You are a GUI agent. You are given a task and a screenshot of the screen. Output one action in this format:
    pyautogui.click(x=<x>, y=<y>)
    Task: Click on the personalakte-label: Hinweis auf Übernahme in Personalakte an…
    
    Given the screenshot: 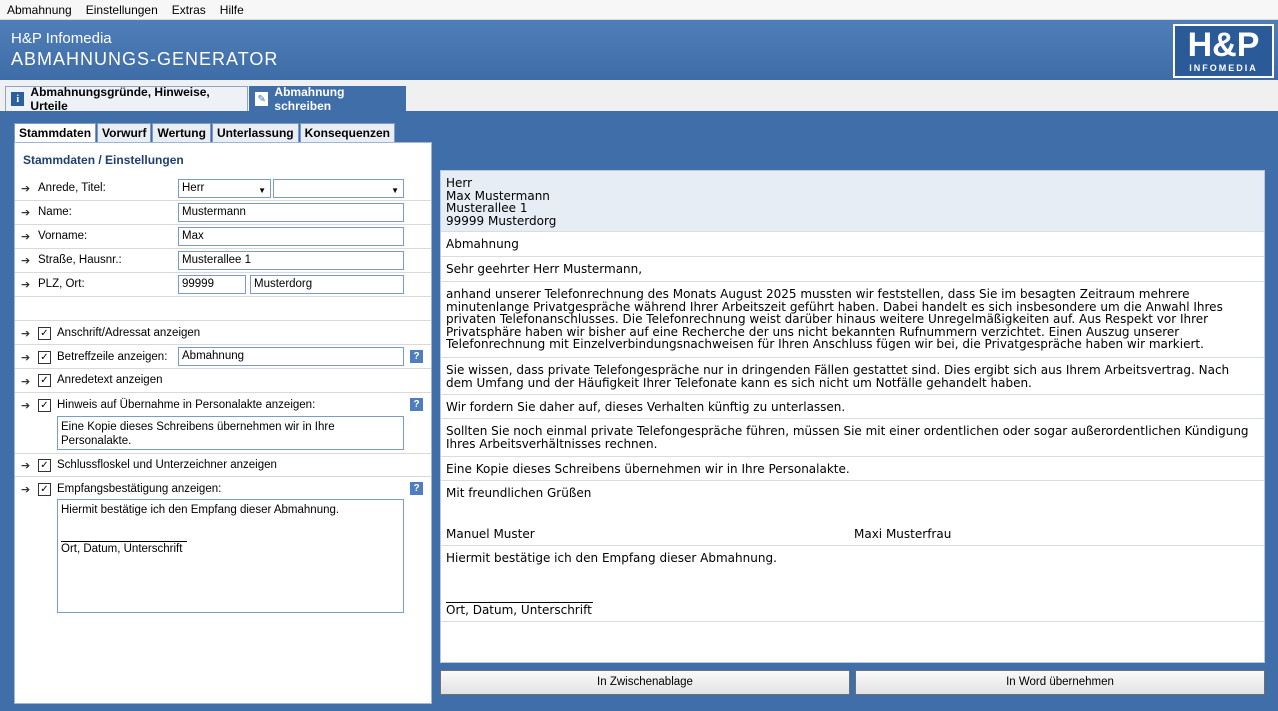 What is the action you would take?
    pyautogui.click(x=186, y=405)
    